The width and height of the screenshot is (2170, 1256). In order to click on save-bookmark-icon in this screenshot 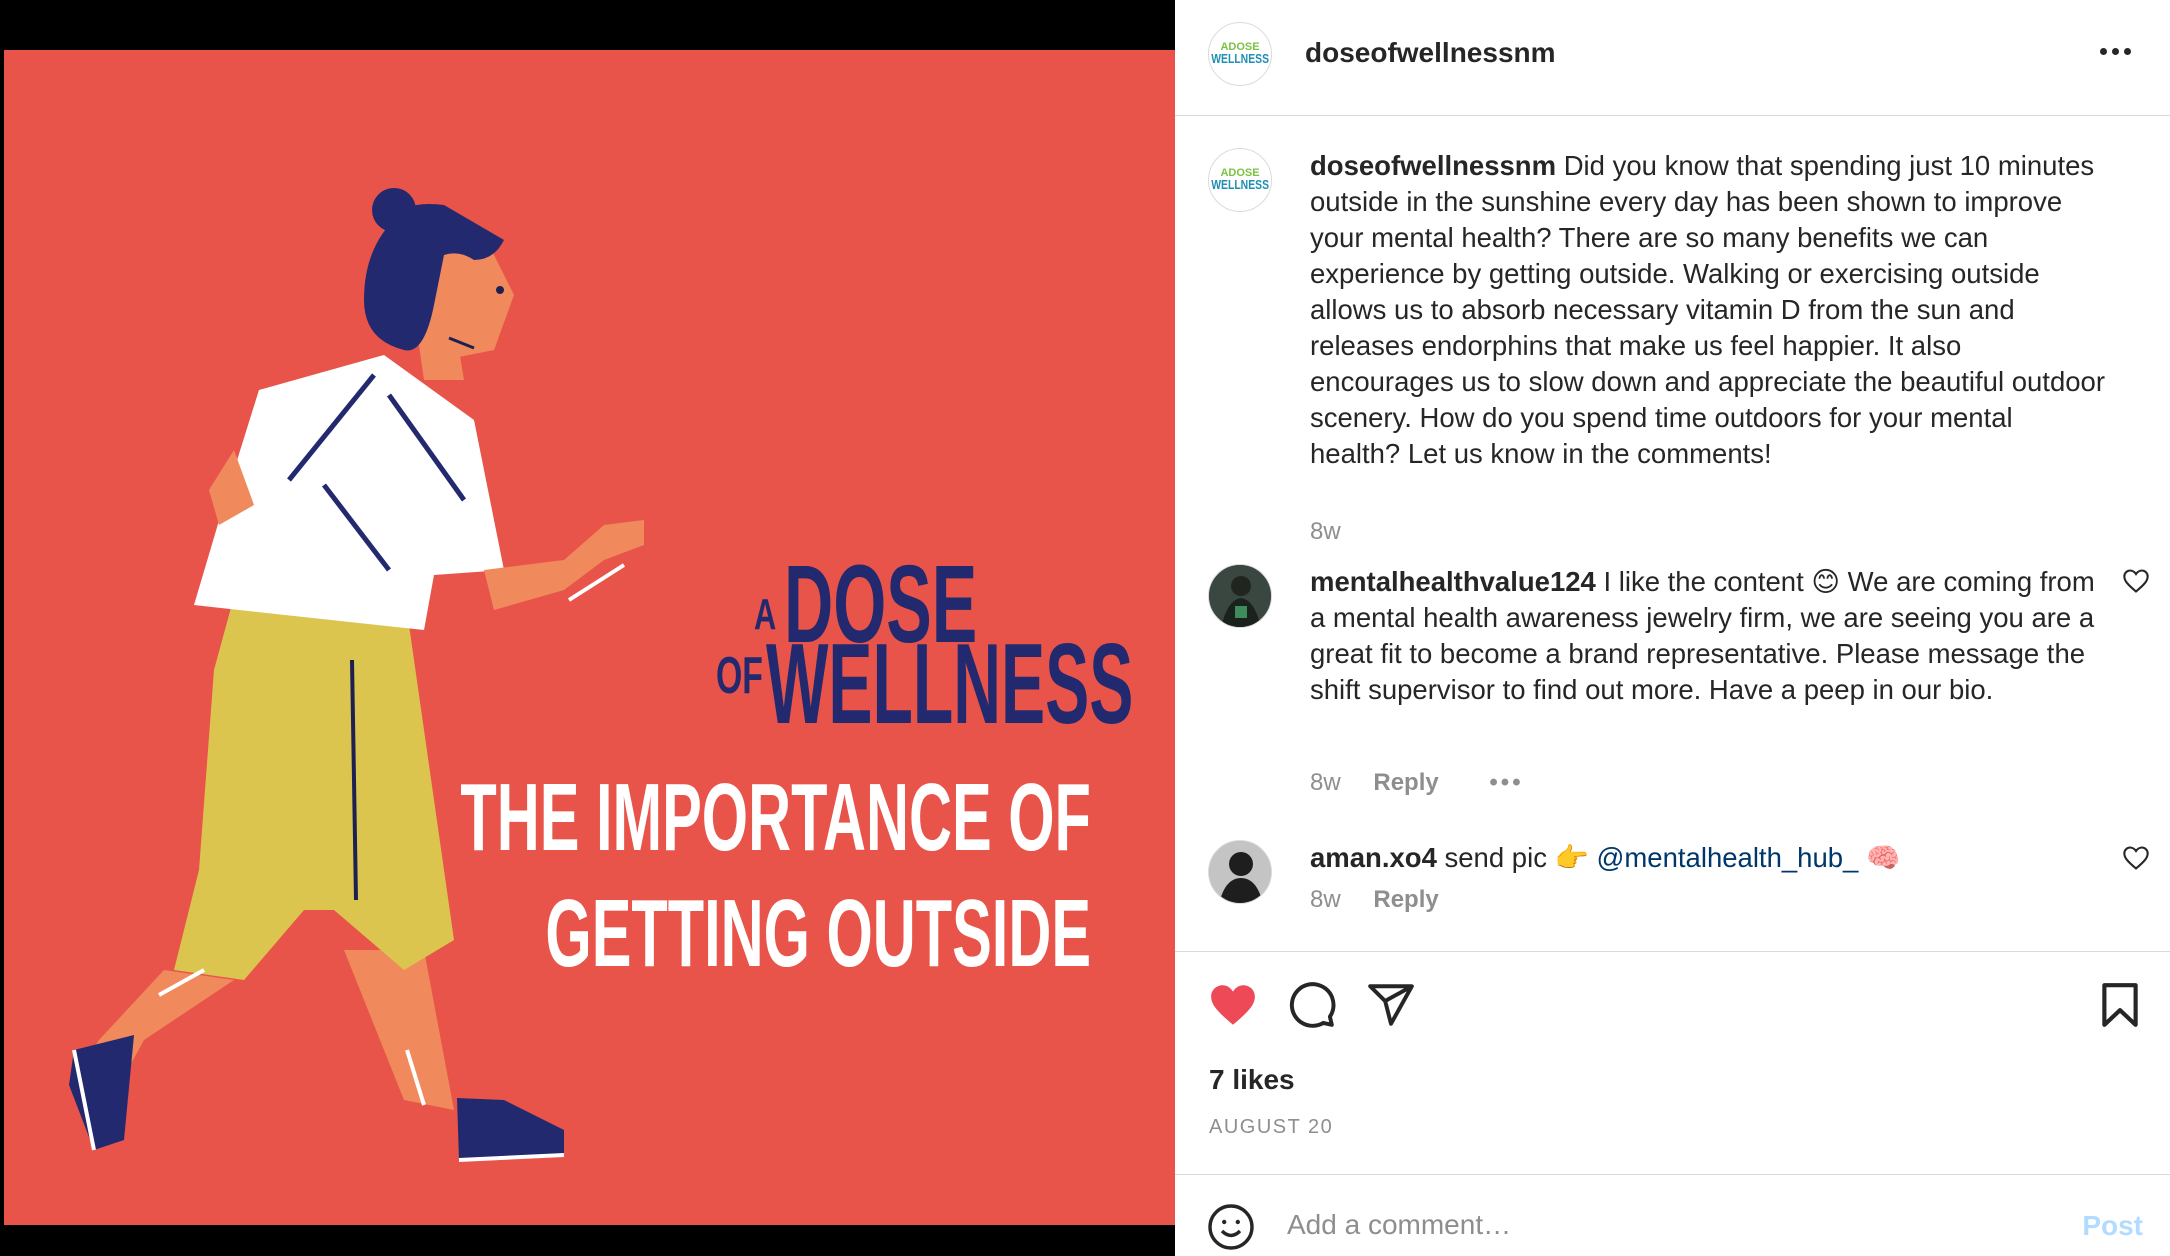, I will do `click(2120, 1005)`.